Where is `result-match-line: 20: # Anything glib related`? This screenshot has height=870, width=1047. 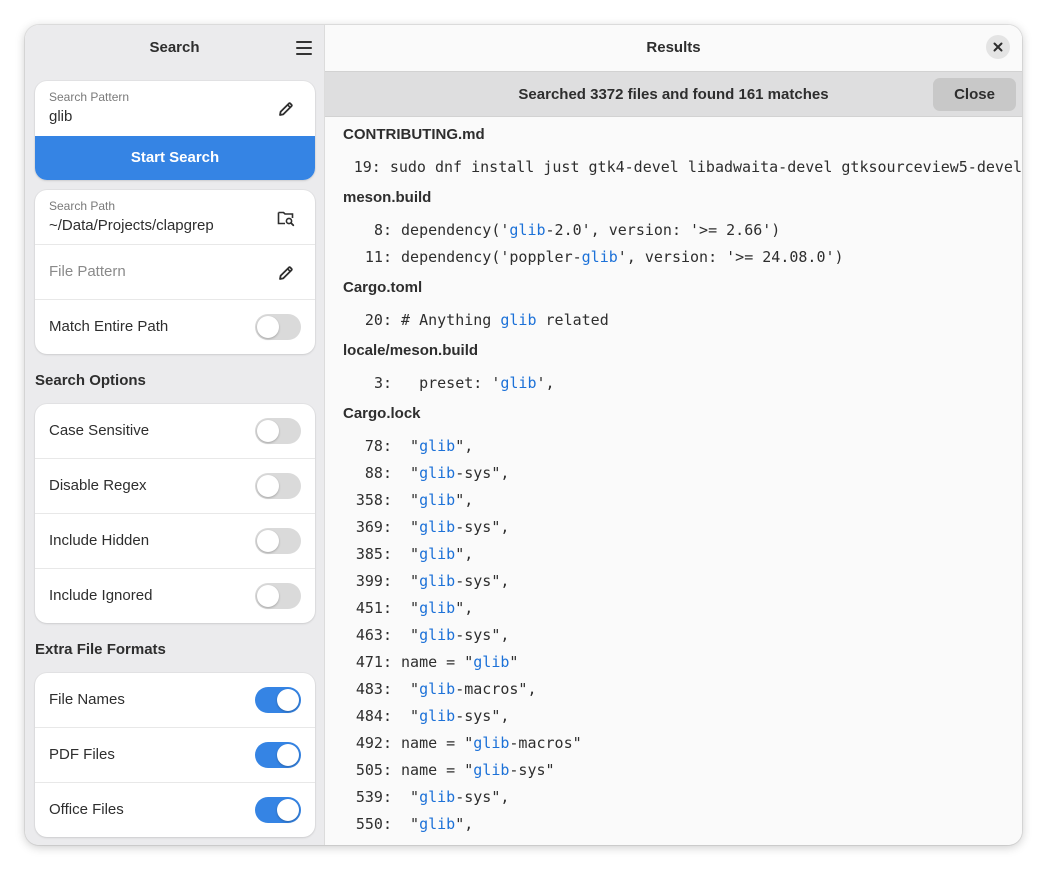 result-match-line: 20: # Anything glib related is located at coordinates (673, 319).